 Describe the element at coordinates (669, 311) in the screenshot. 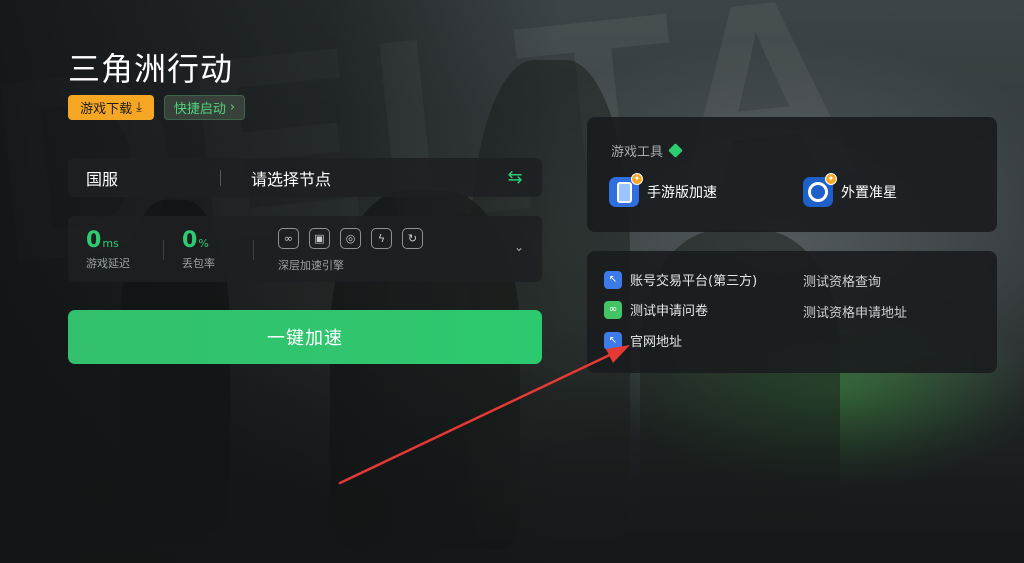

I see `test-survey-label: 测试申请问卷` at that location.